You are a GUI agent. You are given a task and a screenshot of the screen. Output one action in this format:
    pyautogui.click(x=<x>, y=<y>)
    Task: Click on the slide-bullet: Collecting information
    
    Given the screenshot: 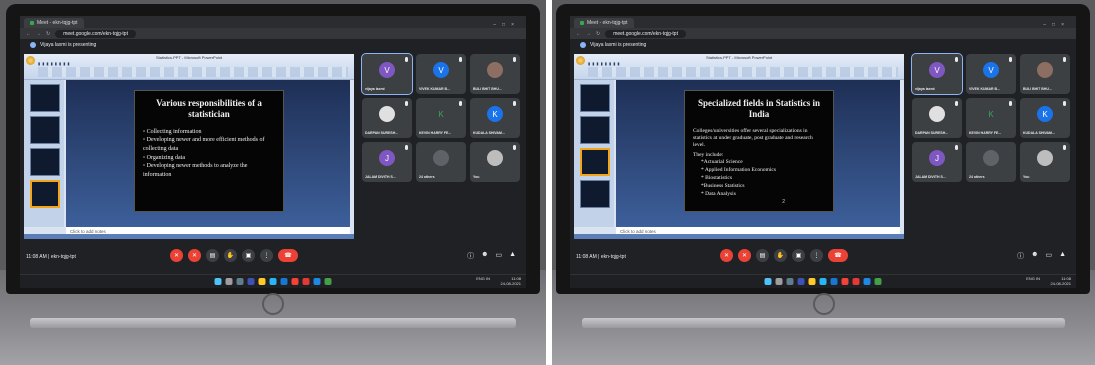 What is the action you would take?
    pyautogui.click(x=209, y=132)
    